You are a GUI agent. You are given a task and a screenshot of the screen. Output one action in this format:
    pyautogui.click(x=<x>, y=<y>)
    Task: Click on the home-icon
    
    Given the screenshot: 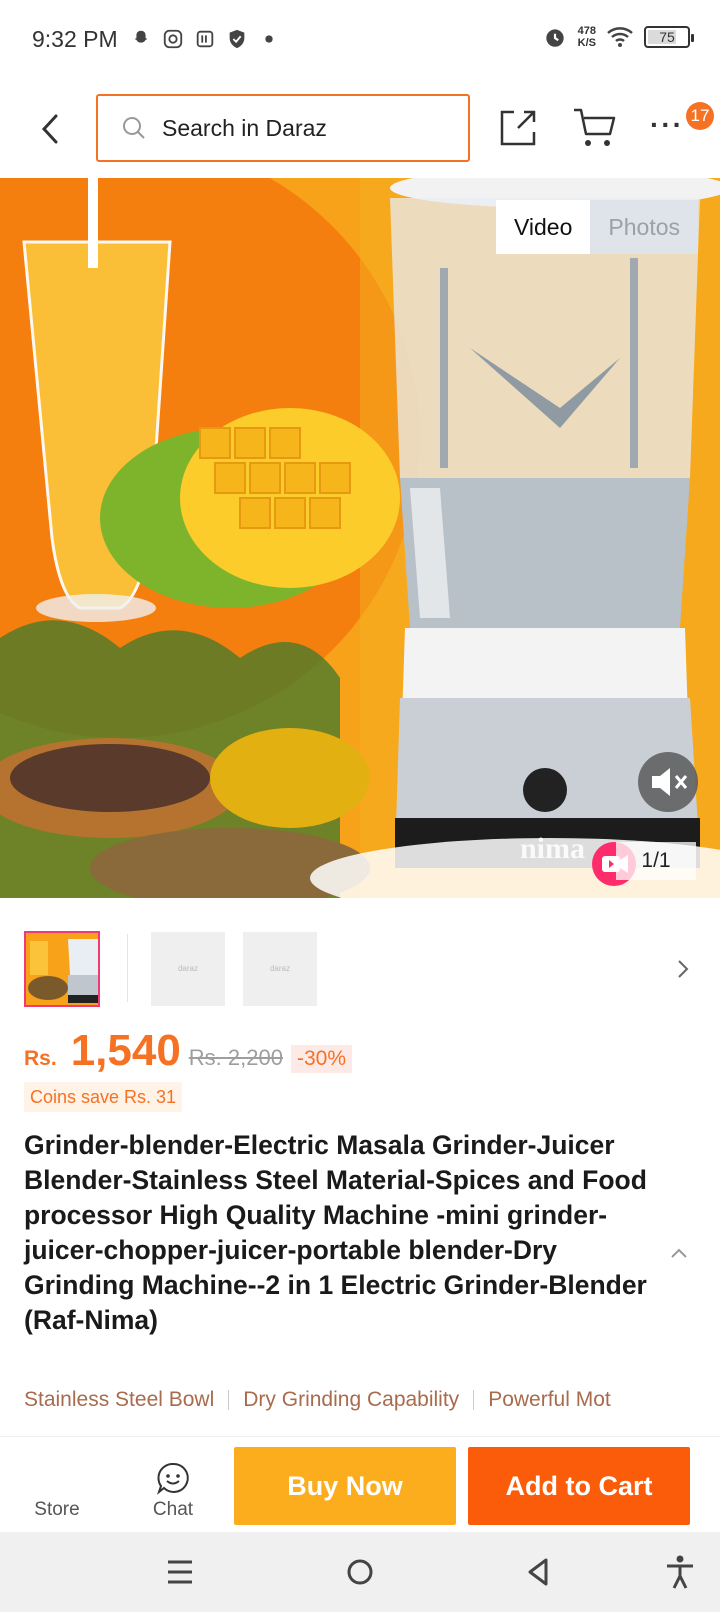 What is the action you would take?
    pyautogui.click(x=360, y=1572)
    